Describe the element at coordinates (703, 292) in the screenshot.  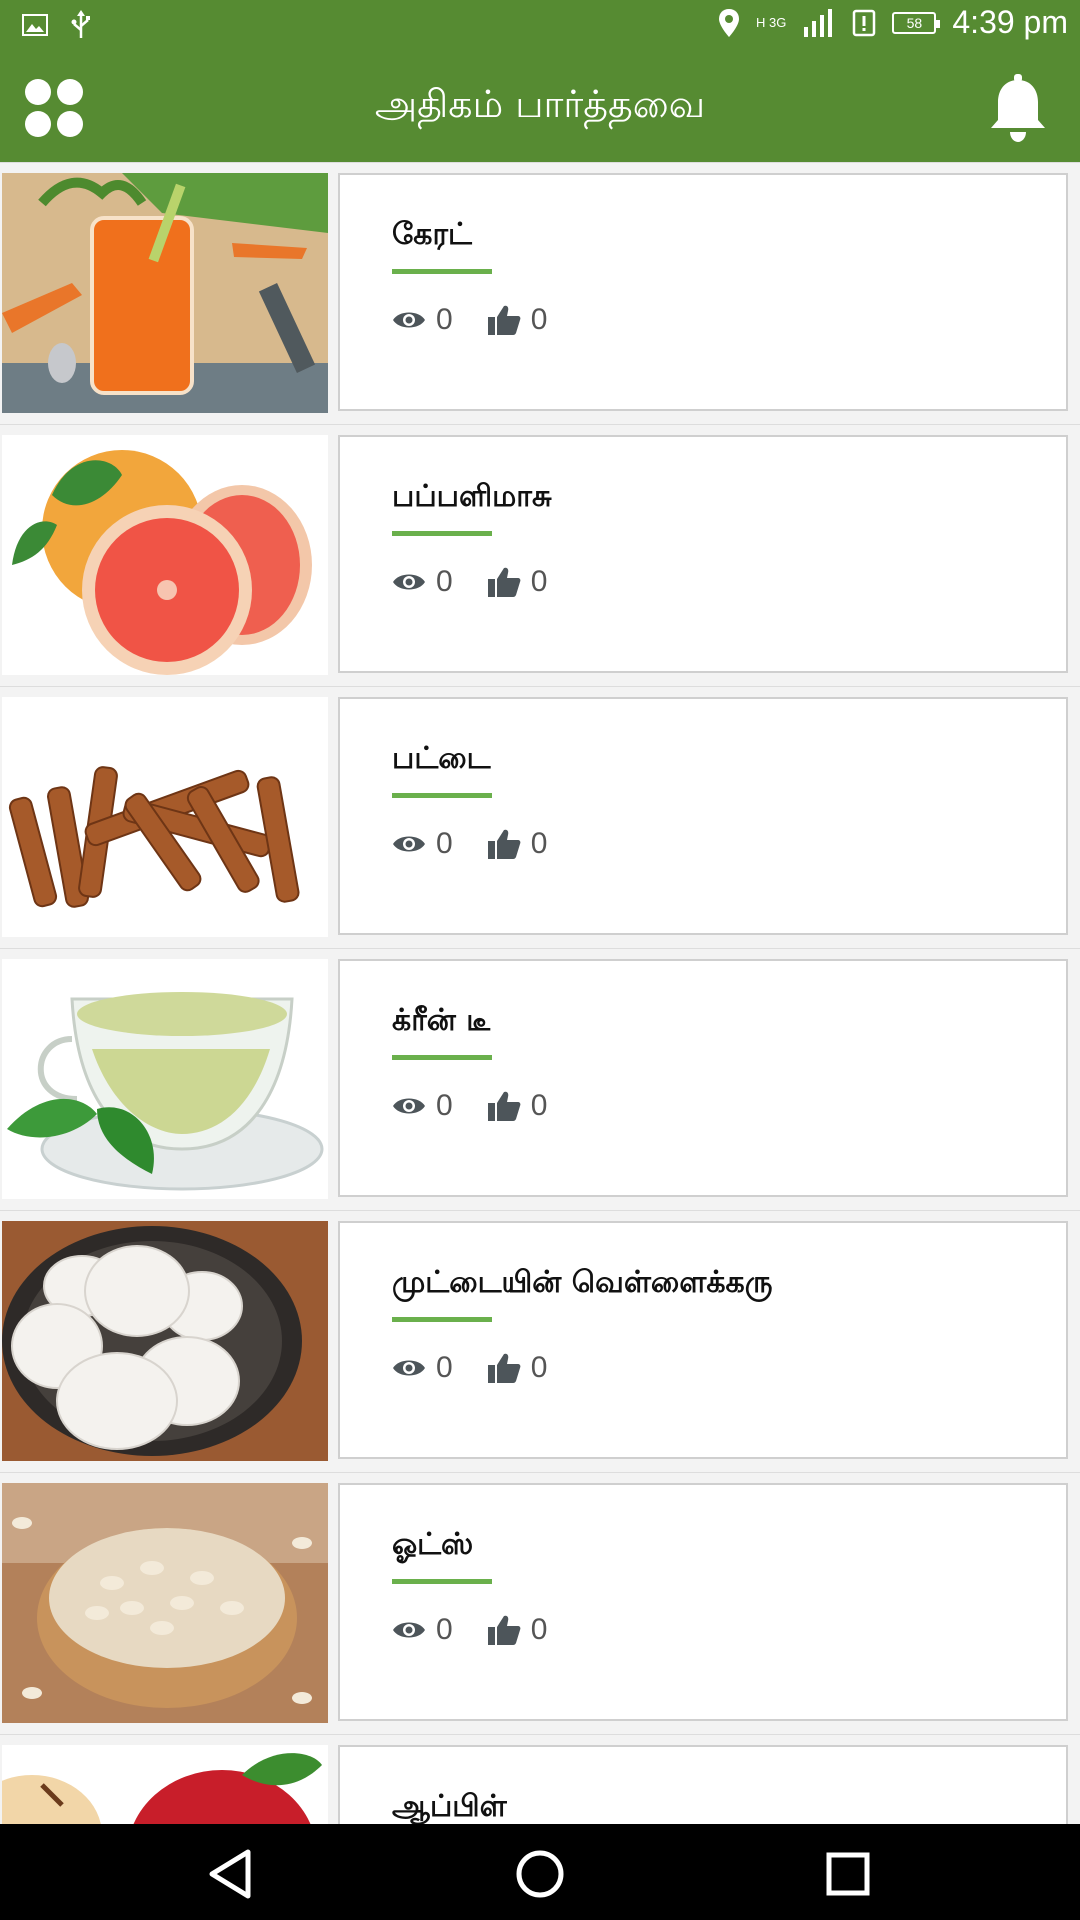
I see `item-card: கேரட் 0 0` at that location.